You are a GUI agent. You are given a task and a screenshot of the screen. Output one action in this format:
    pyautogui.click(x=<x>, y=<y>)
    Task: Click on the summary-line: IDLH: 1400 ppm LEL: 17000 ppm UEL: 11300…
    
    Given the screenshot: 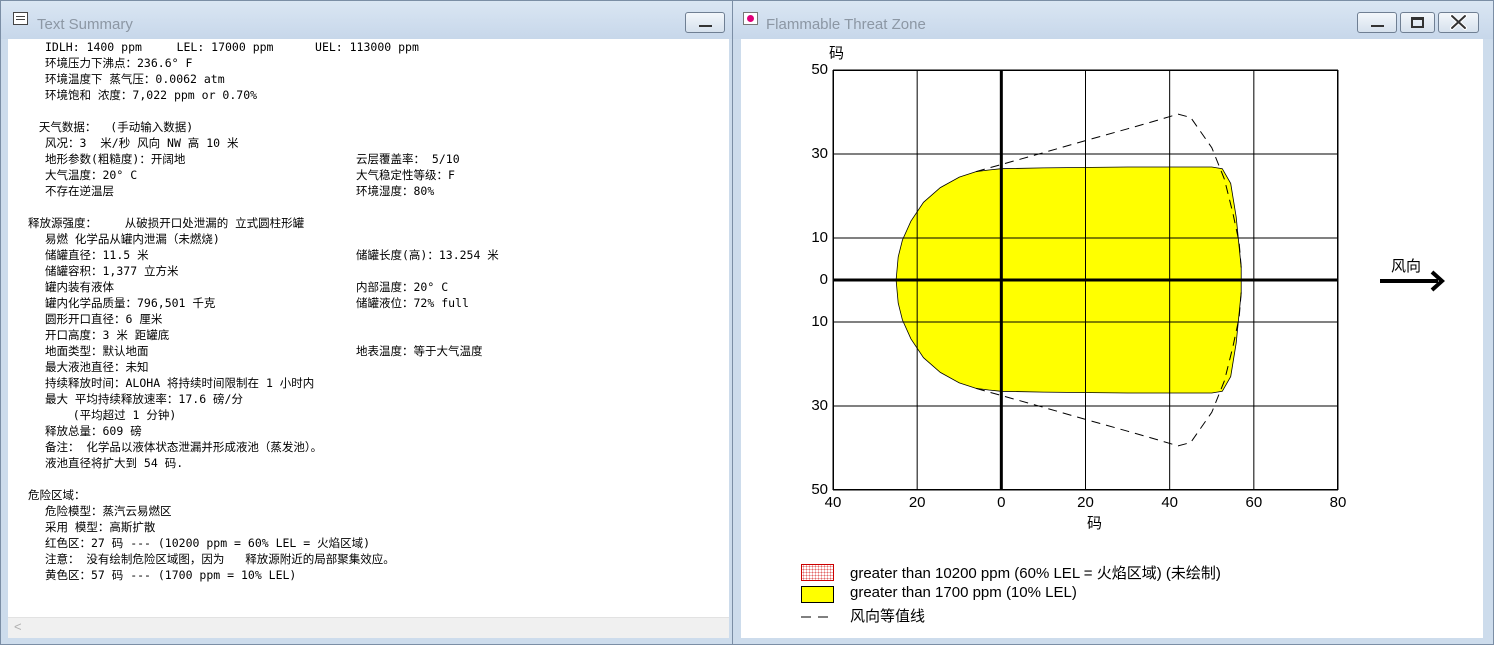 What is the action you would take?
    pyautogui.click(x=232, y=47)
    